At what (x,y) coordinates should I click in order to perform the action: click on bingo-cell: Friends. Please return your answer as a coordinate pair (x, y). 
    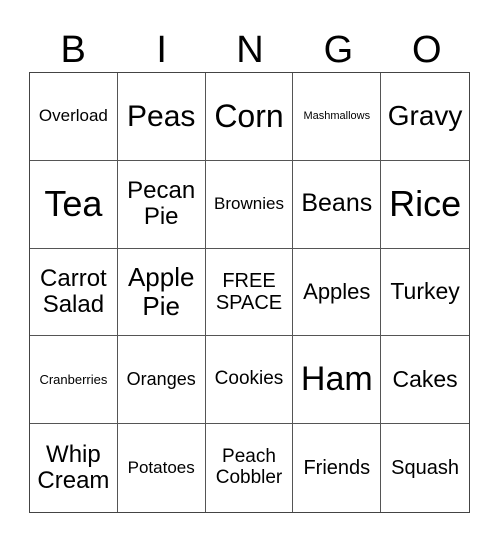
    Looking at the image, I should click on (337, 468).